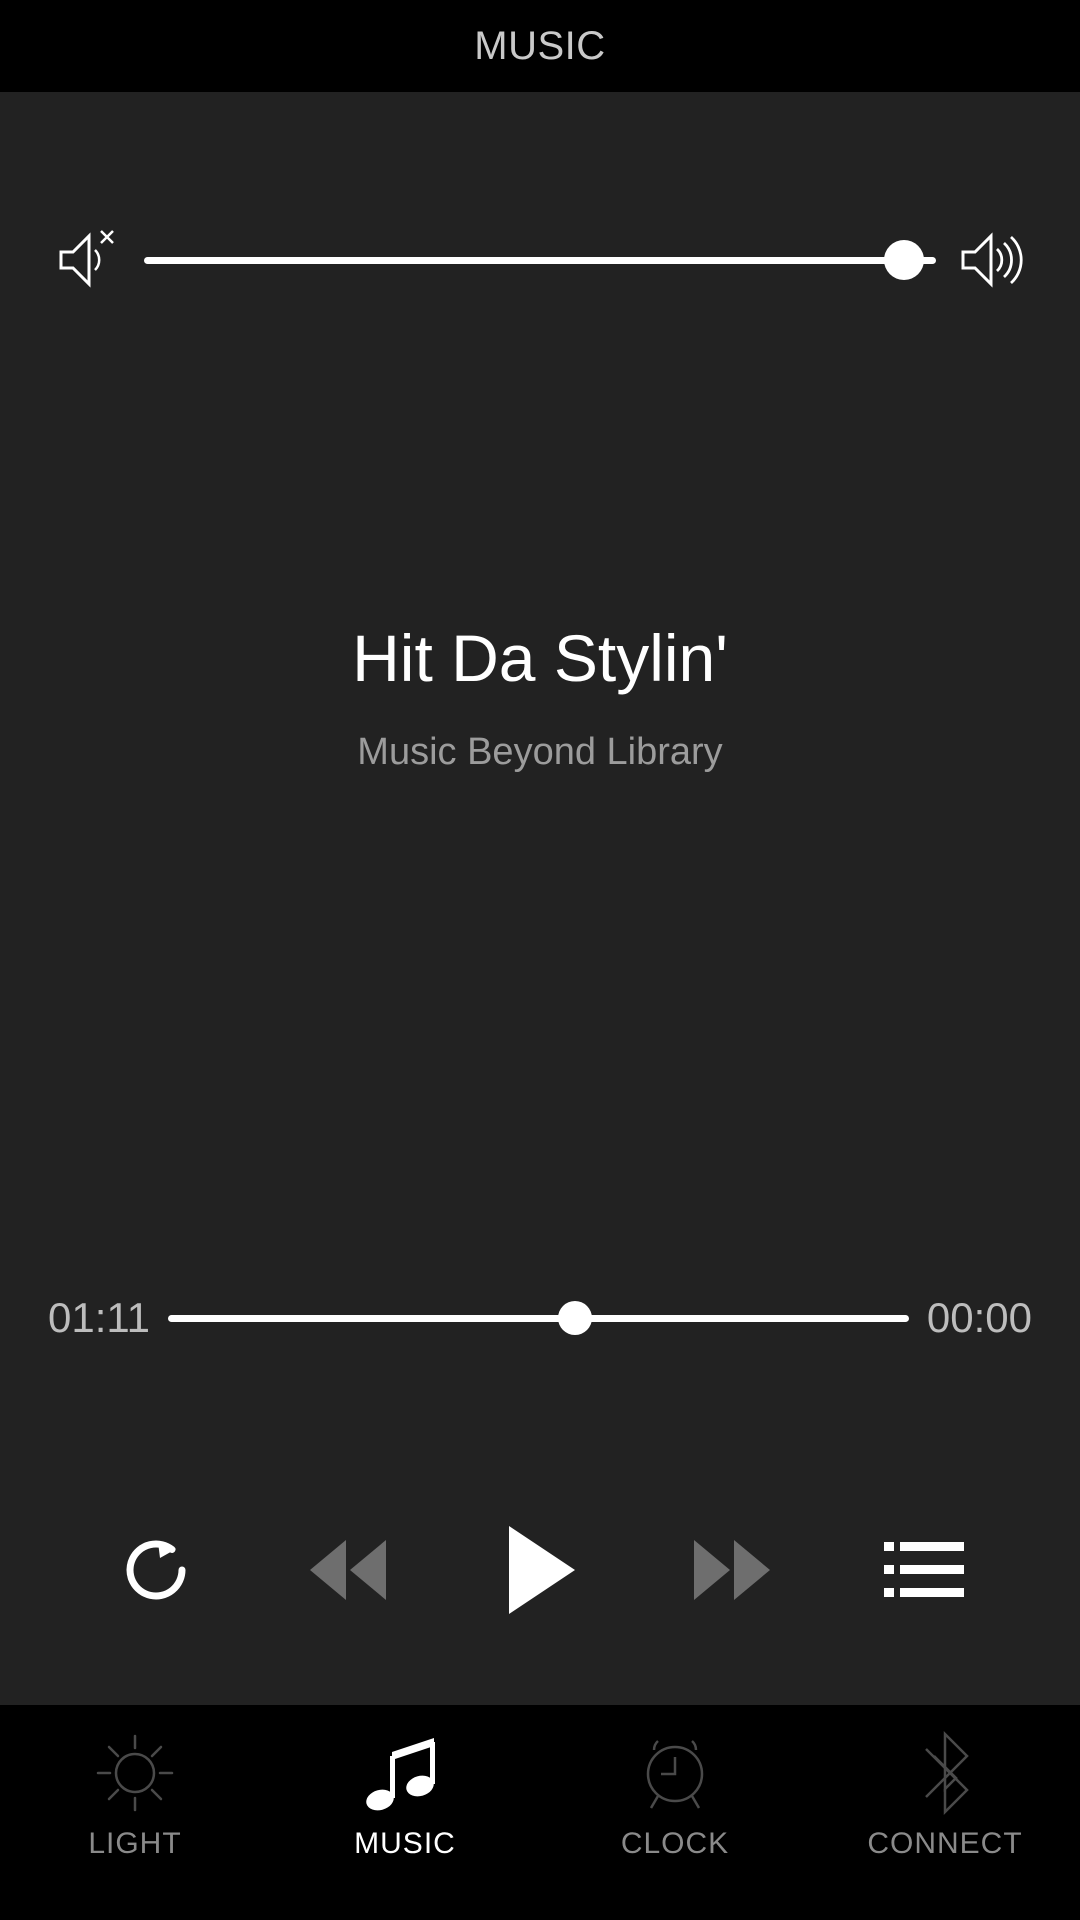 This screenshot has height=1920, width=1080. I want to click on tab-light: LIGHT, so click(135, 1794).